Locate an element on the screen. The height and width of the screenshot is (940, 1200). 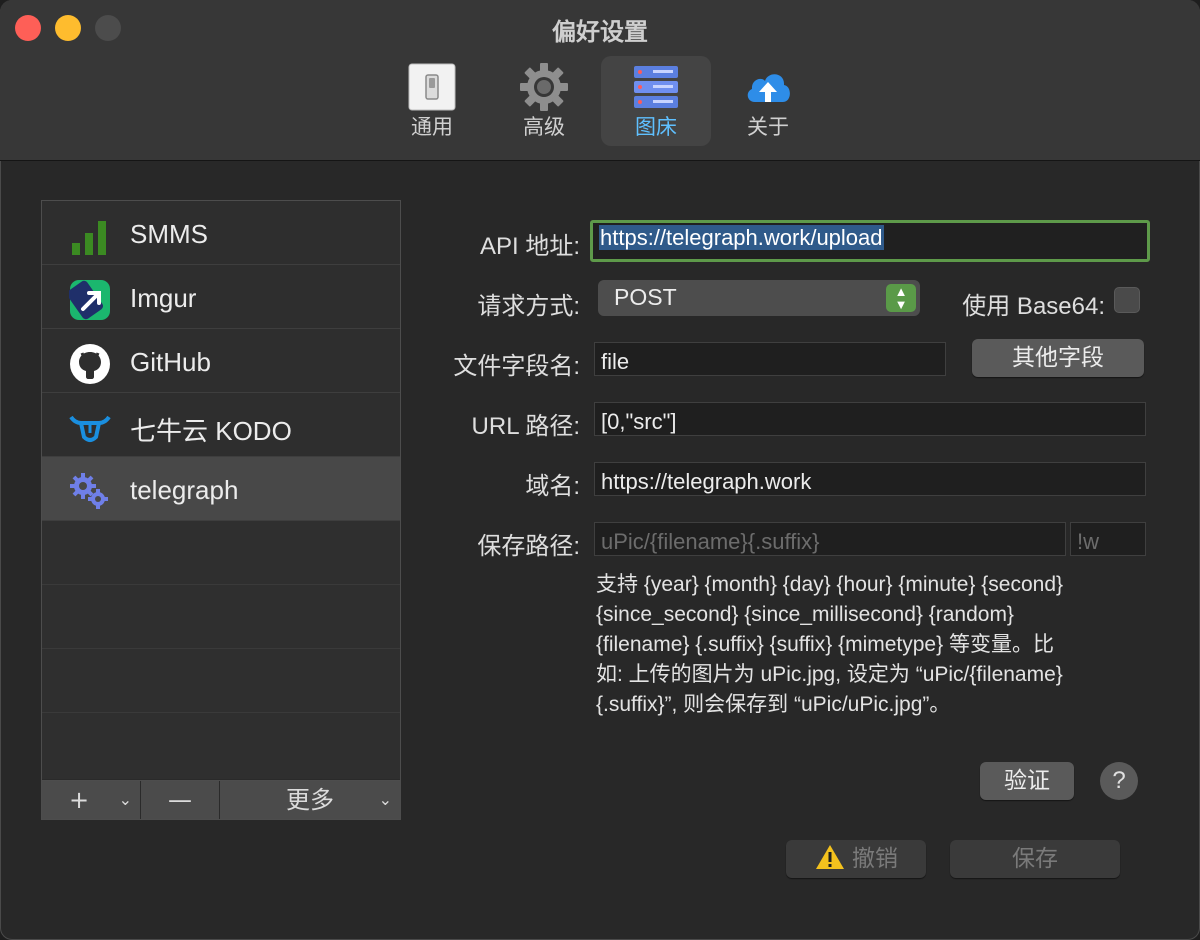
host-item-github: GitHub is located at coordinates (221, 361).